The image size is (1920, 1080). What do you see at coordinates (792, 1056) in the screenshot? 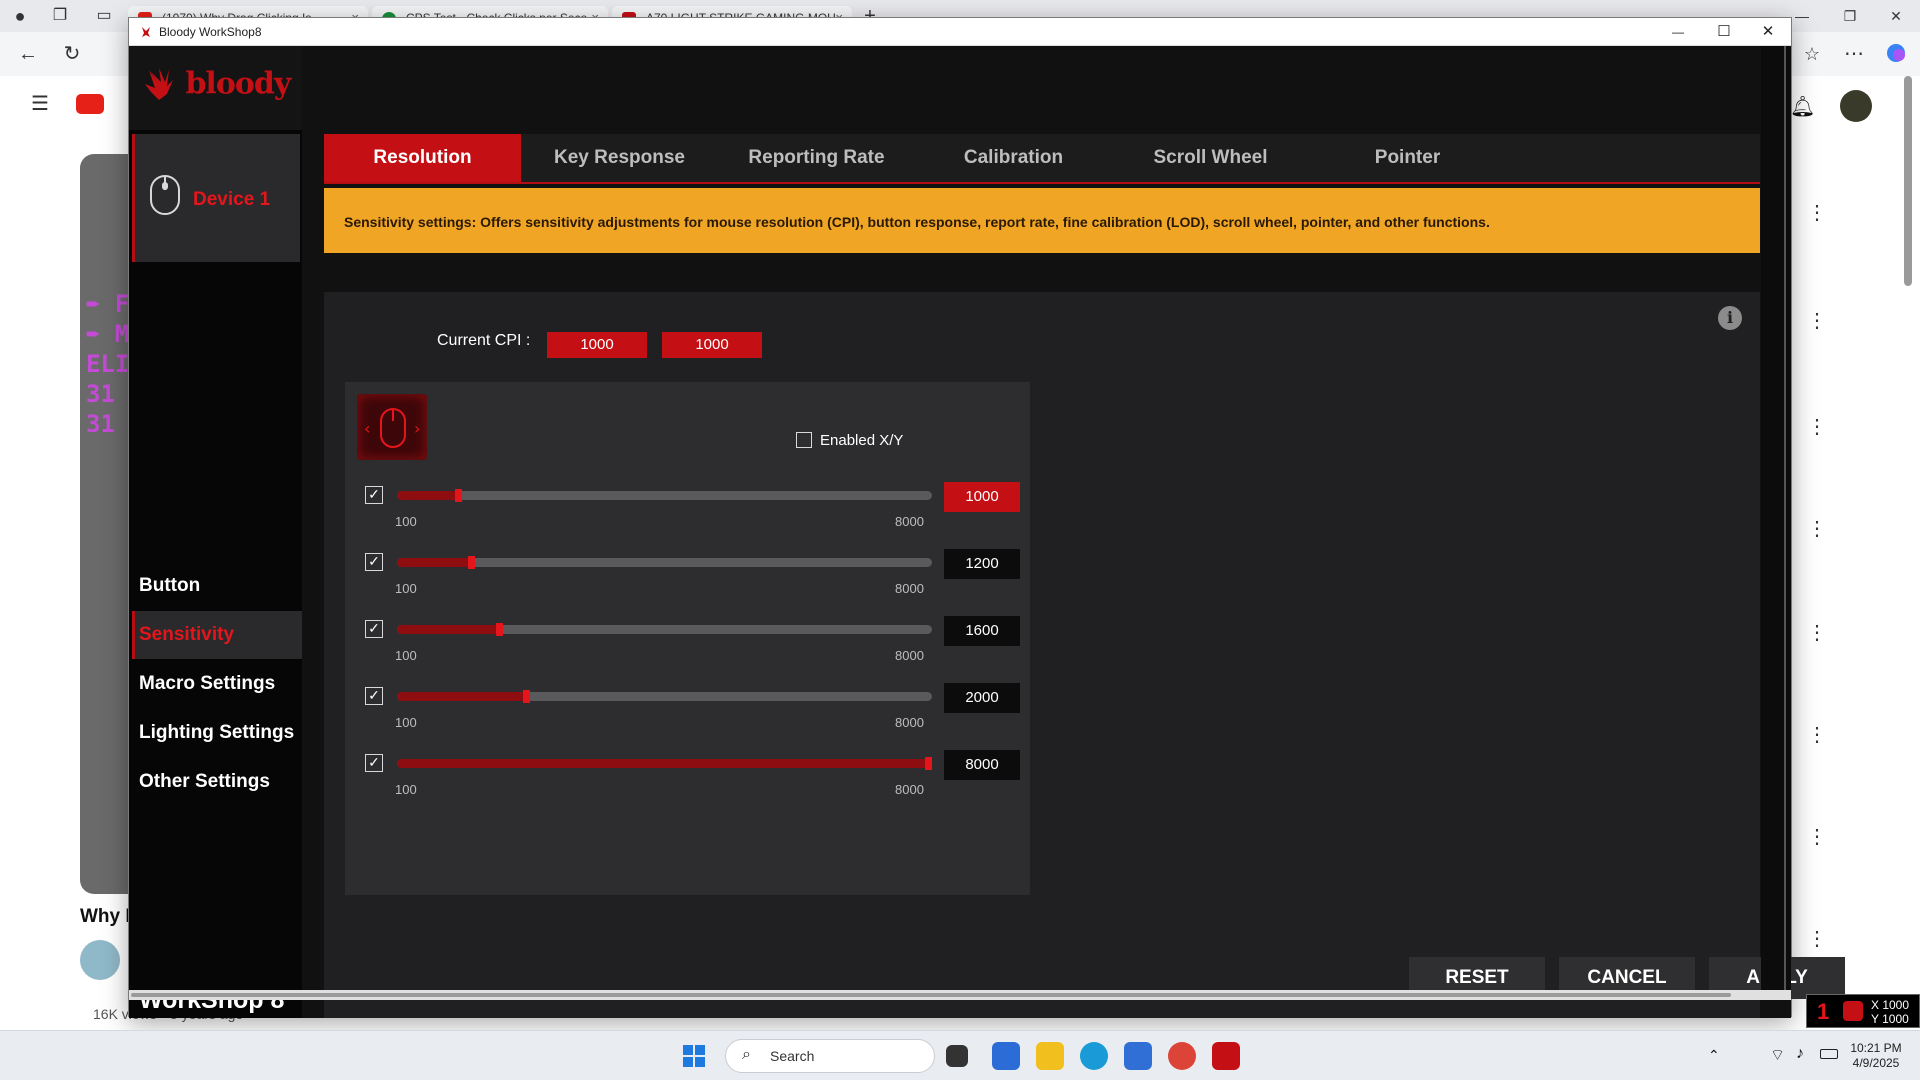
I see `taskbar-search-text: Search` at bounding box center [792, 1056].